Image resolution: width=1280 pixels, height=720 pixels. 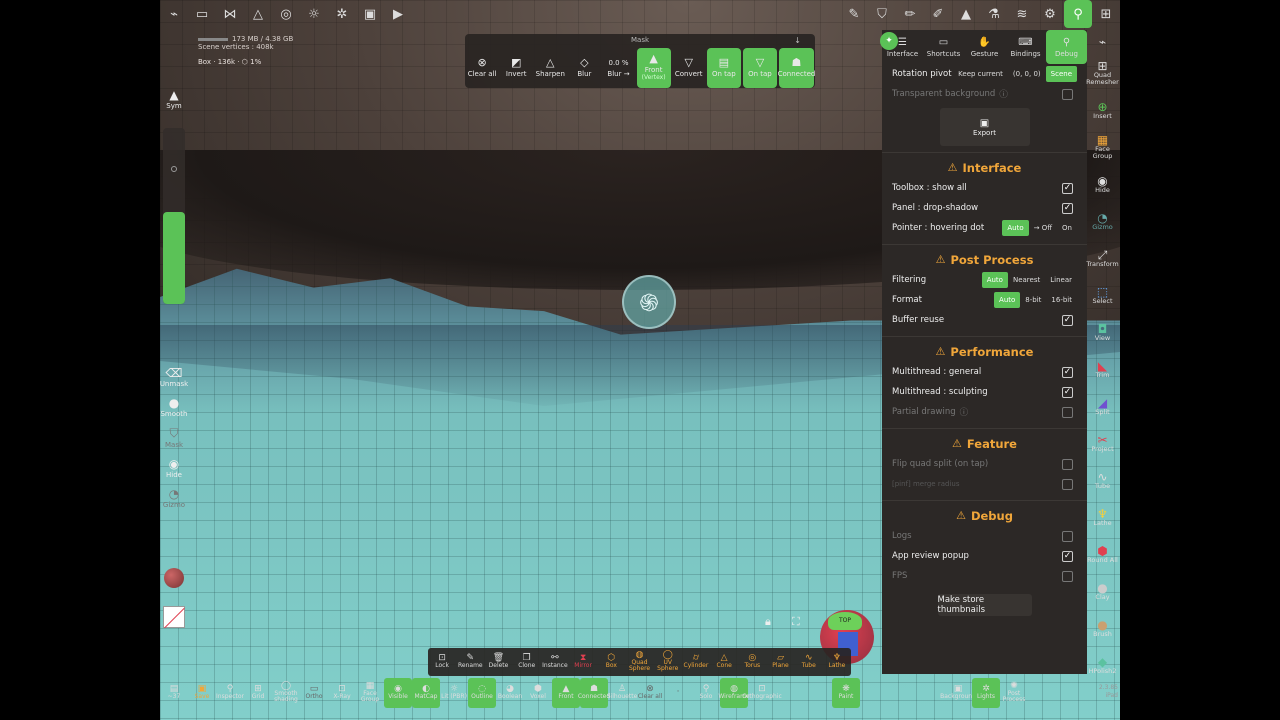 What do you see at coordinates (555, 662) in the screenshot?
I see `instance-button: ⚯ Instance` at bounding box center [555, 662].